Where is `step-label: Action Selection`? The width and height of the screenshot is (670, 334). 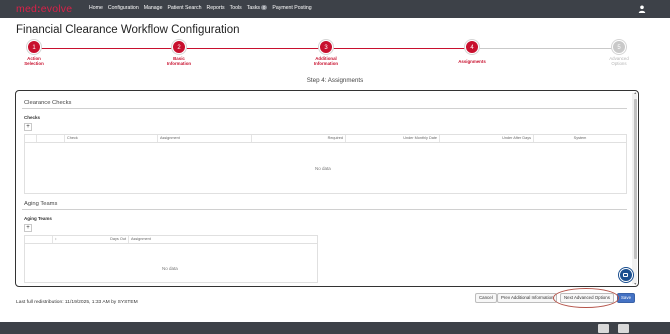
step-label: Action Selection is located at coordinates (34, 61).